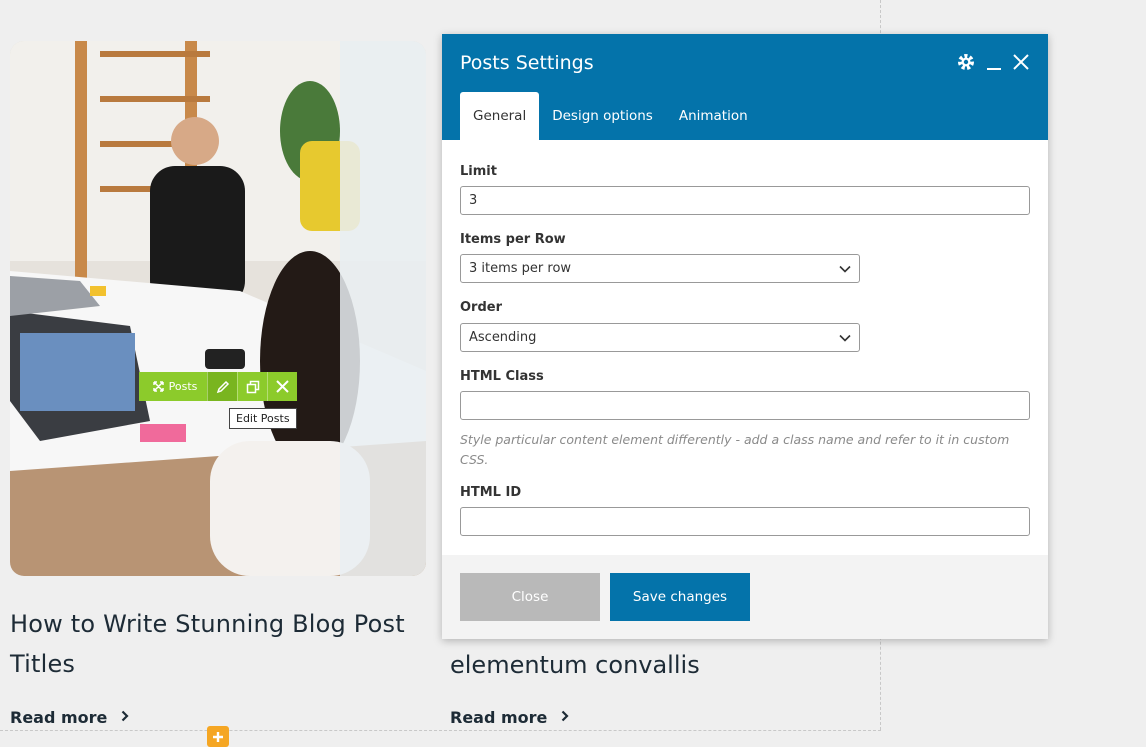  Describe the element at coordinates (481, 307) in the screenshot. I see `order-label: Order` at that location.